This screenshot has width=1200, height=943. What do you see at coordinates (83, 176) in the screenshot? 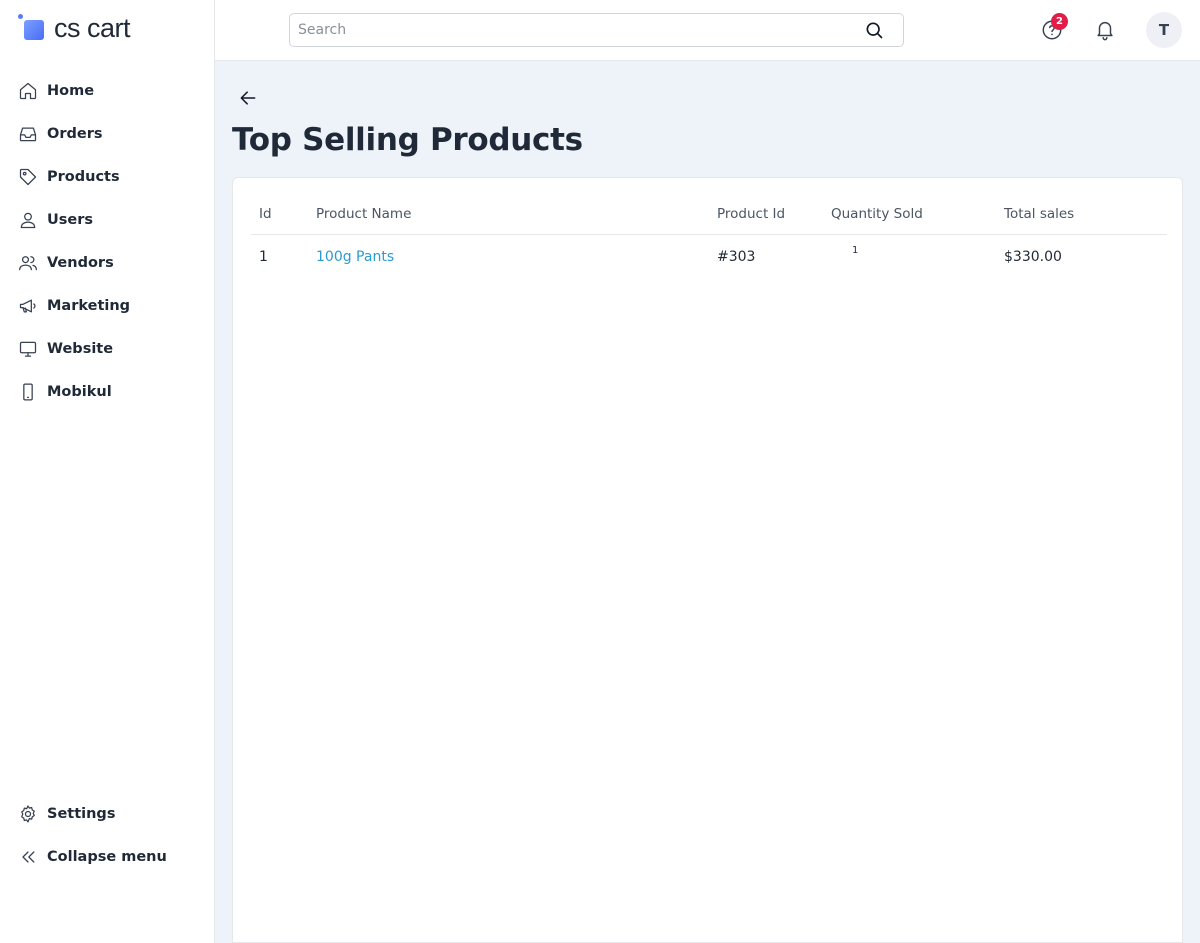
I see `sidebar-item-label: Products` at bounding box center [83, 176].